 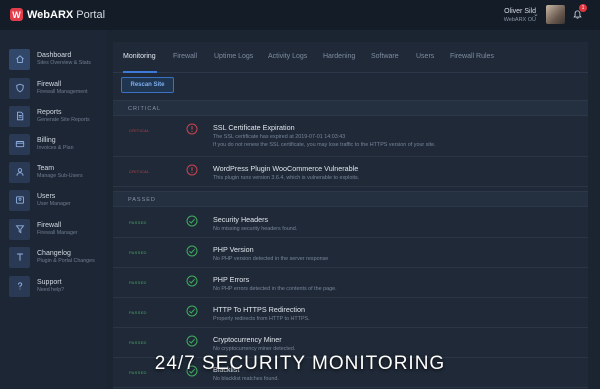 What do you see at coordinates (54, 55) in the screenshot?
I see `sidebar-item-title: Dashboard` at bounding box center [54, 55].